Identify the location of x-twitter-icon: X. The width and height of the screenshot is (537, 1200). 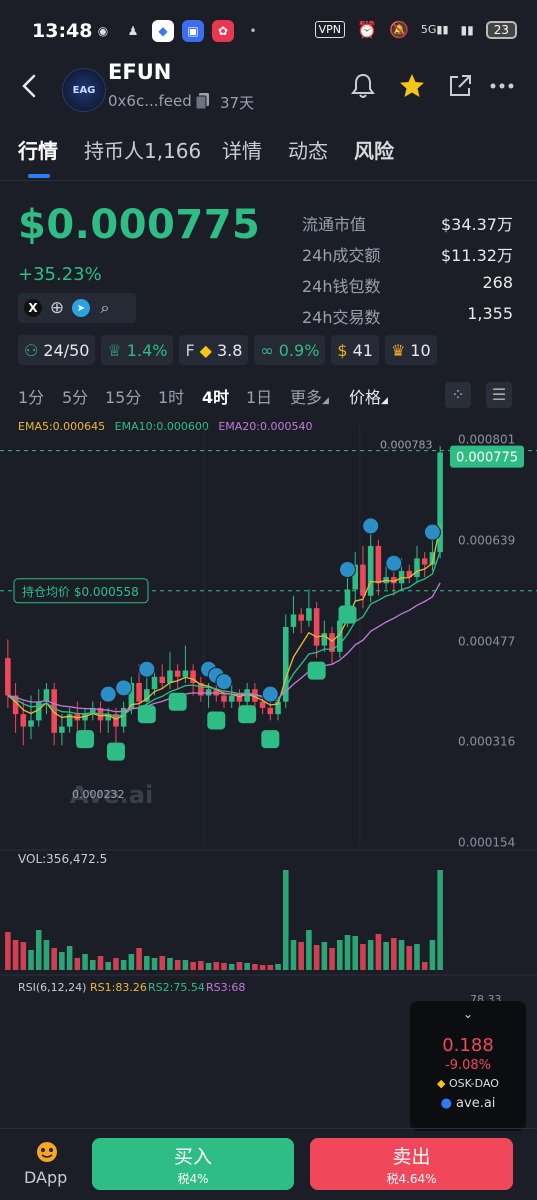
(33, 308).